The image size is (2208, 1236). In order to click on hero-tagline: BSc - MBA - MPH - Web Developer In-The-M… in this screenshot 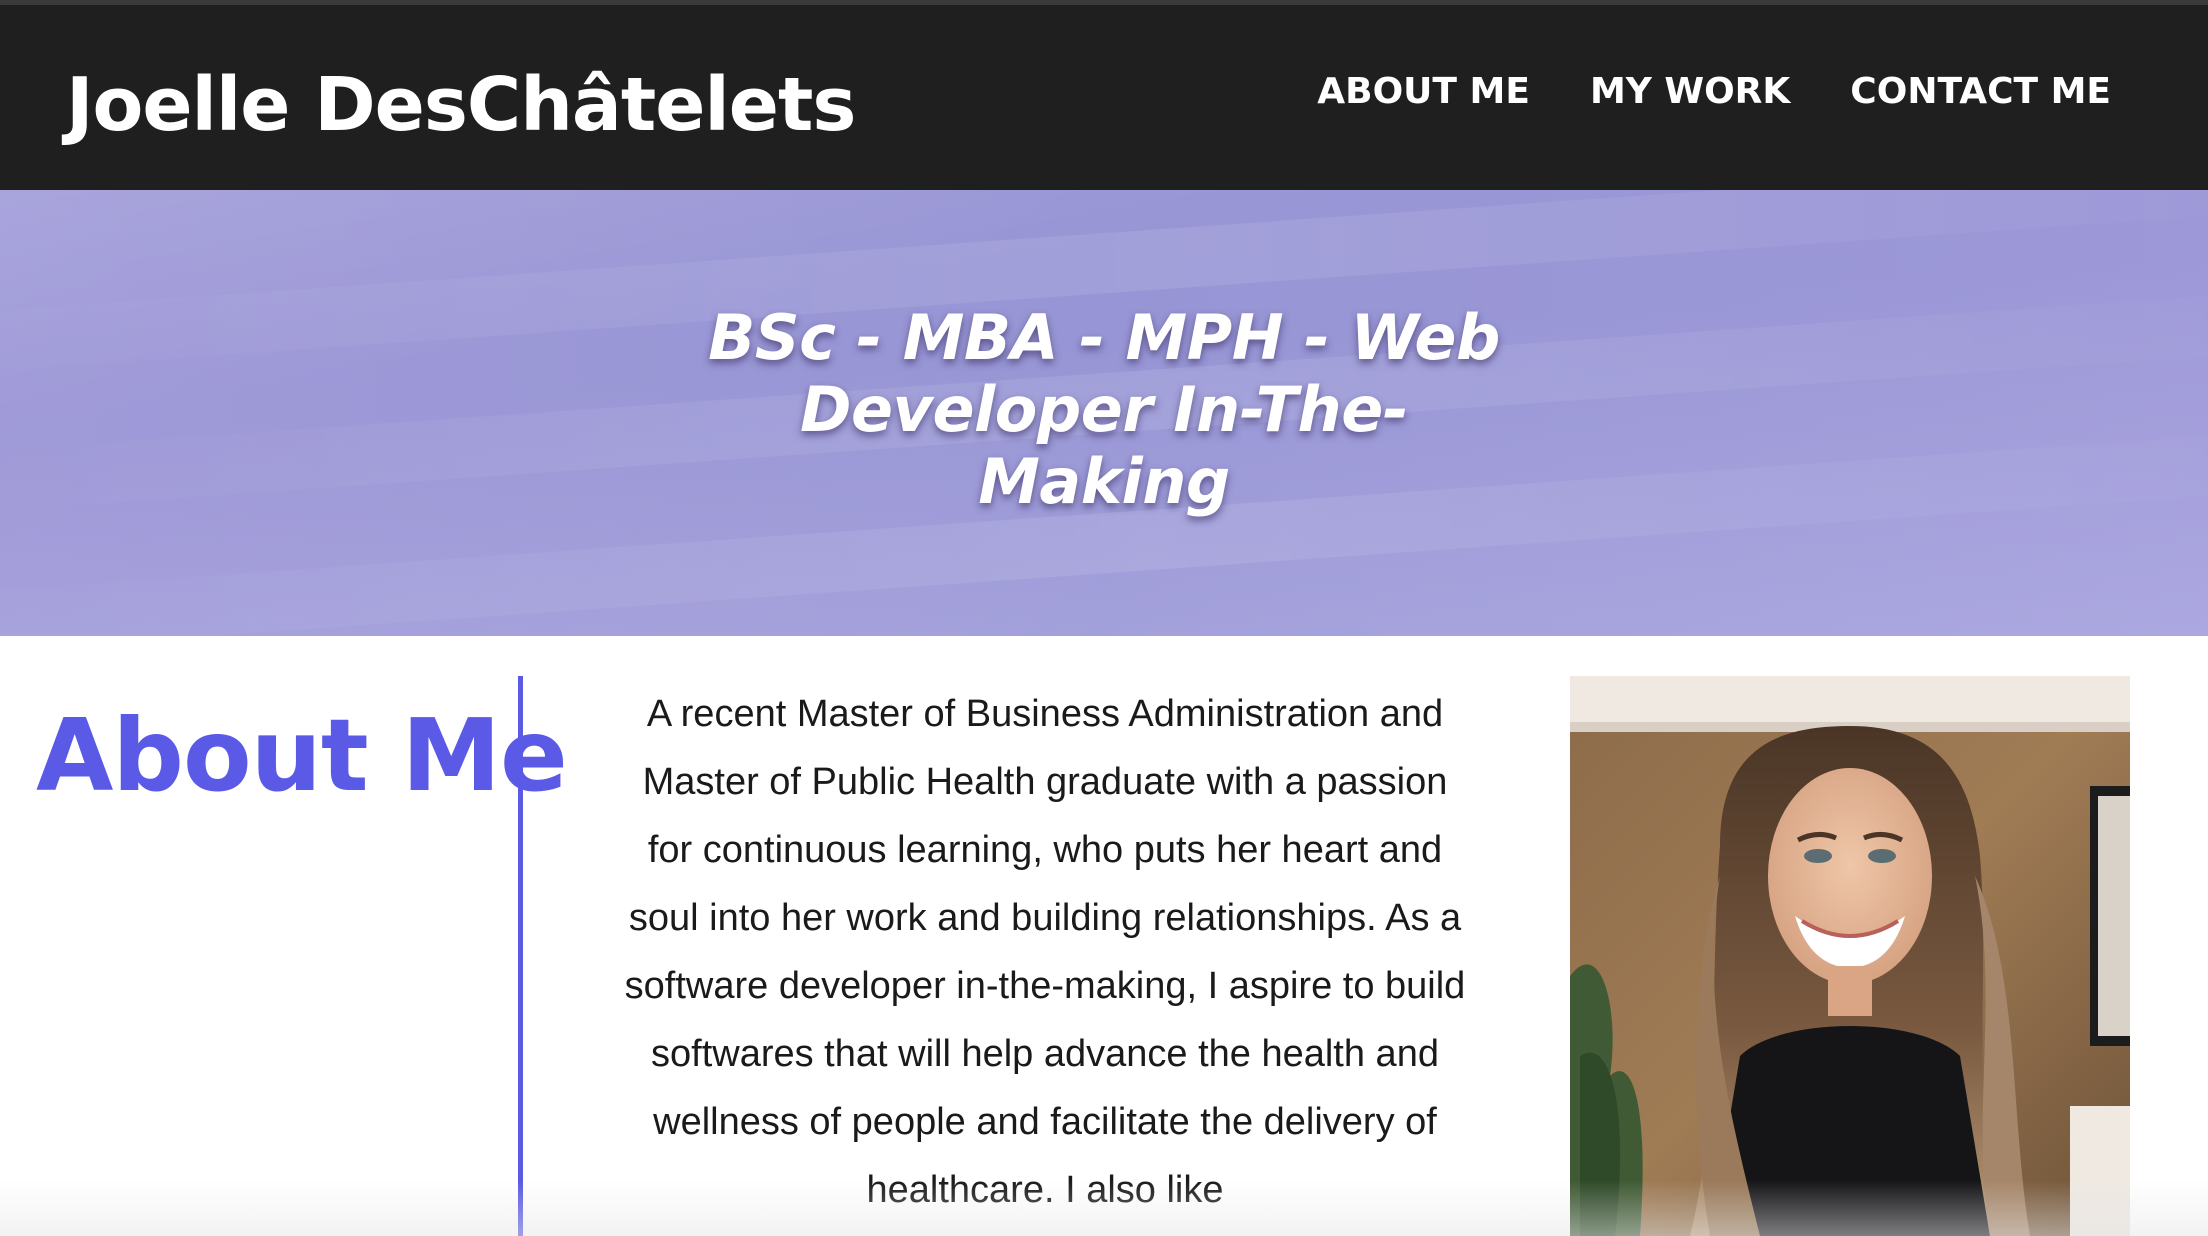, I will do `click(1104, 409)`.